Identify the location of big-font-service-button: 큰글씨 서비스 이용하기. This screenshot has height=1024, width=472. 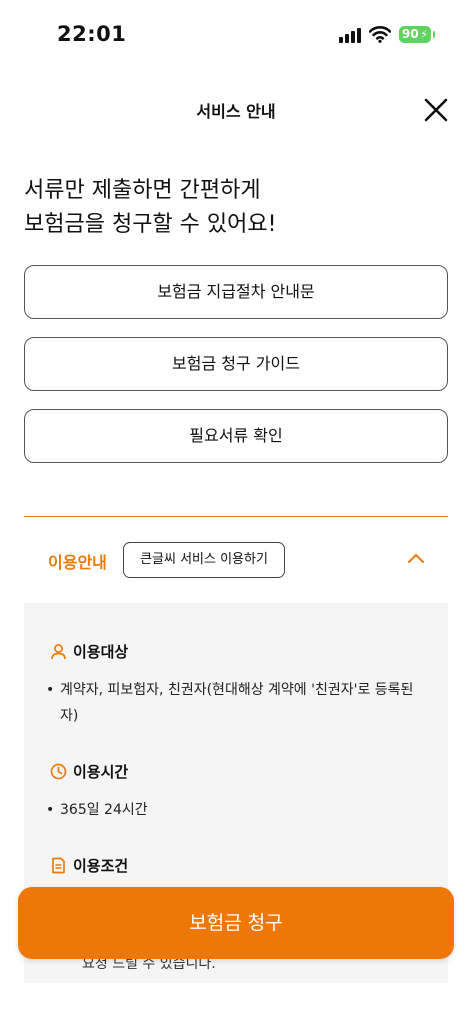
(204, 560).